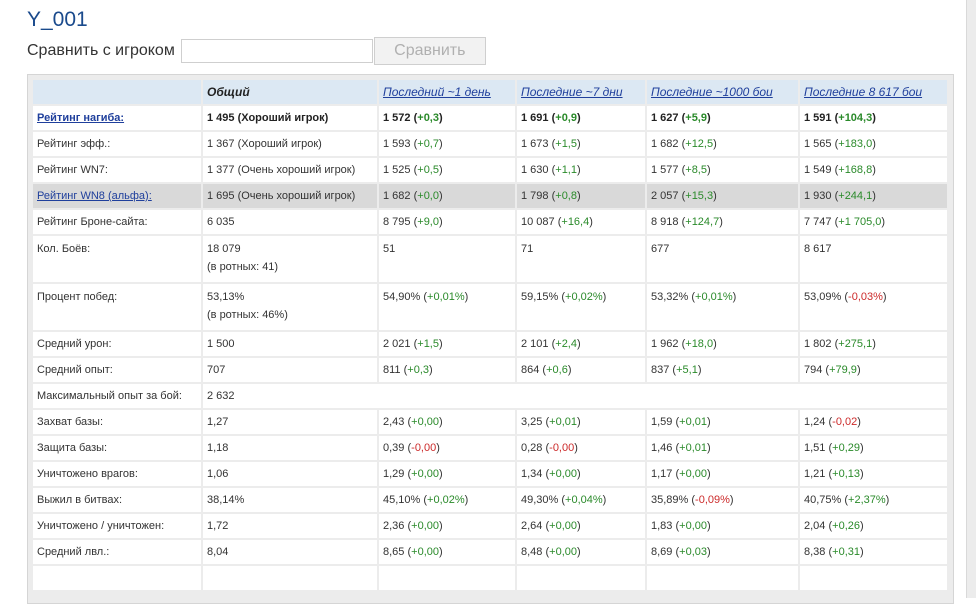  What do you see at coordinates (538, 222) in the screenshot?
I see `cell-value: 10 087` at bounding box center [538, 222].